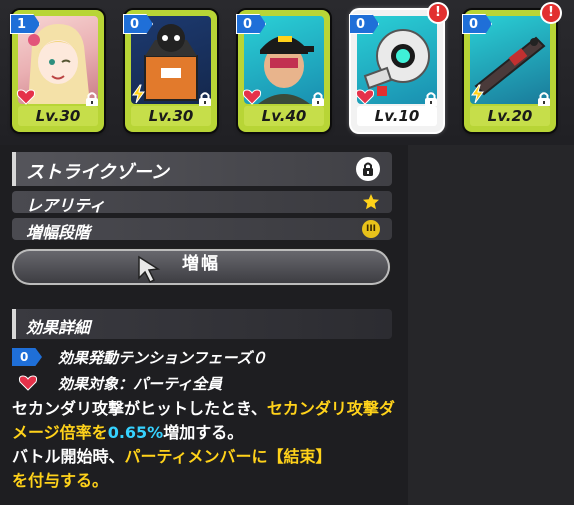 The image size is (574, 505). I want to click on title-bar-accent, so click(14, 169).